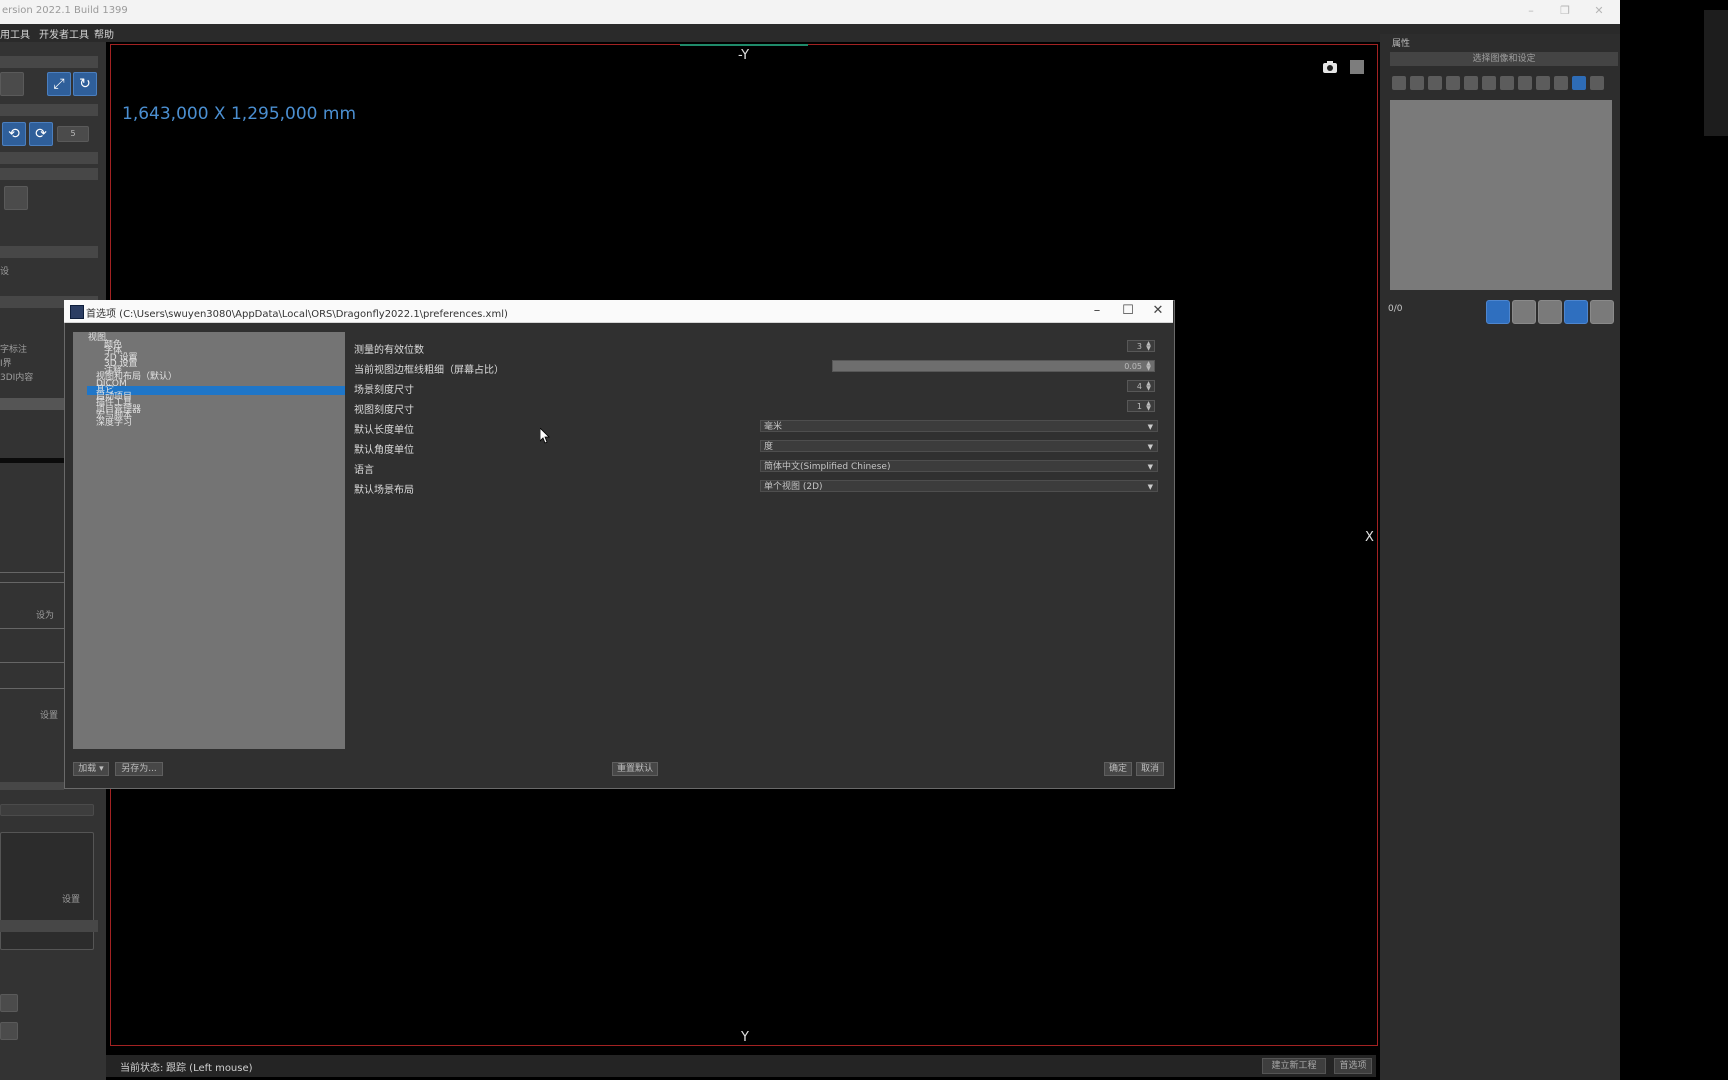 The height and width of the screenshot is (1080, 1728). What do you see at coordinates (959, 486) in the screenshot?
I see `scene-layout-dropdown: 单个视图 (2D) ▼` at bounding box center [959, 486].